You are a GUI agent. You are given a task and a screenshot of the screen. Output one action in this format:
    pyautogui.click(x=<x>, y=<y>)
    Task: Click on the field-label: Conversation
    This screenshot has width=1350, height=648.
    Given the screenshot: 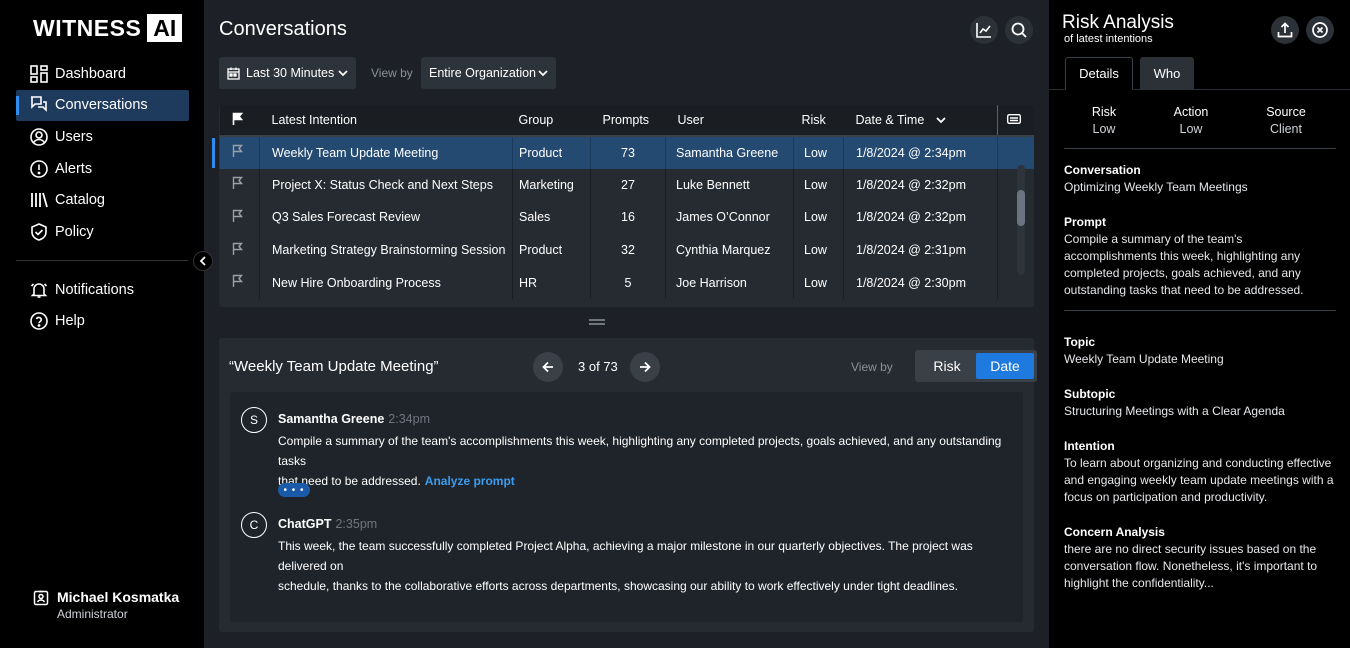 What is the action you would take?
    pyautogui.click(x=1102, y=170)
    